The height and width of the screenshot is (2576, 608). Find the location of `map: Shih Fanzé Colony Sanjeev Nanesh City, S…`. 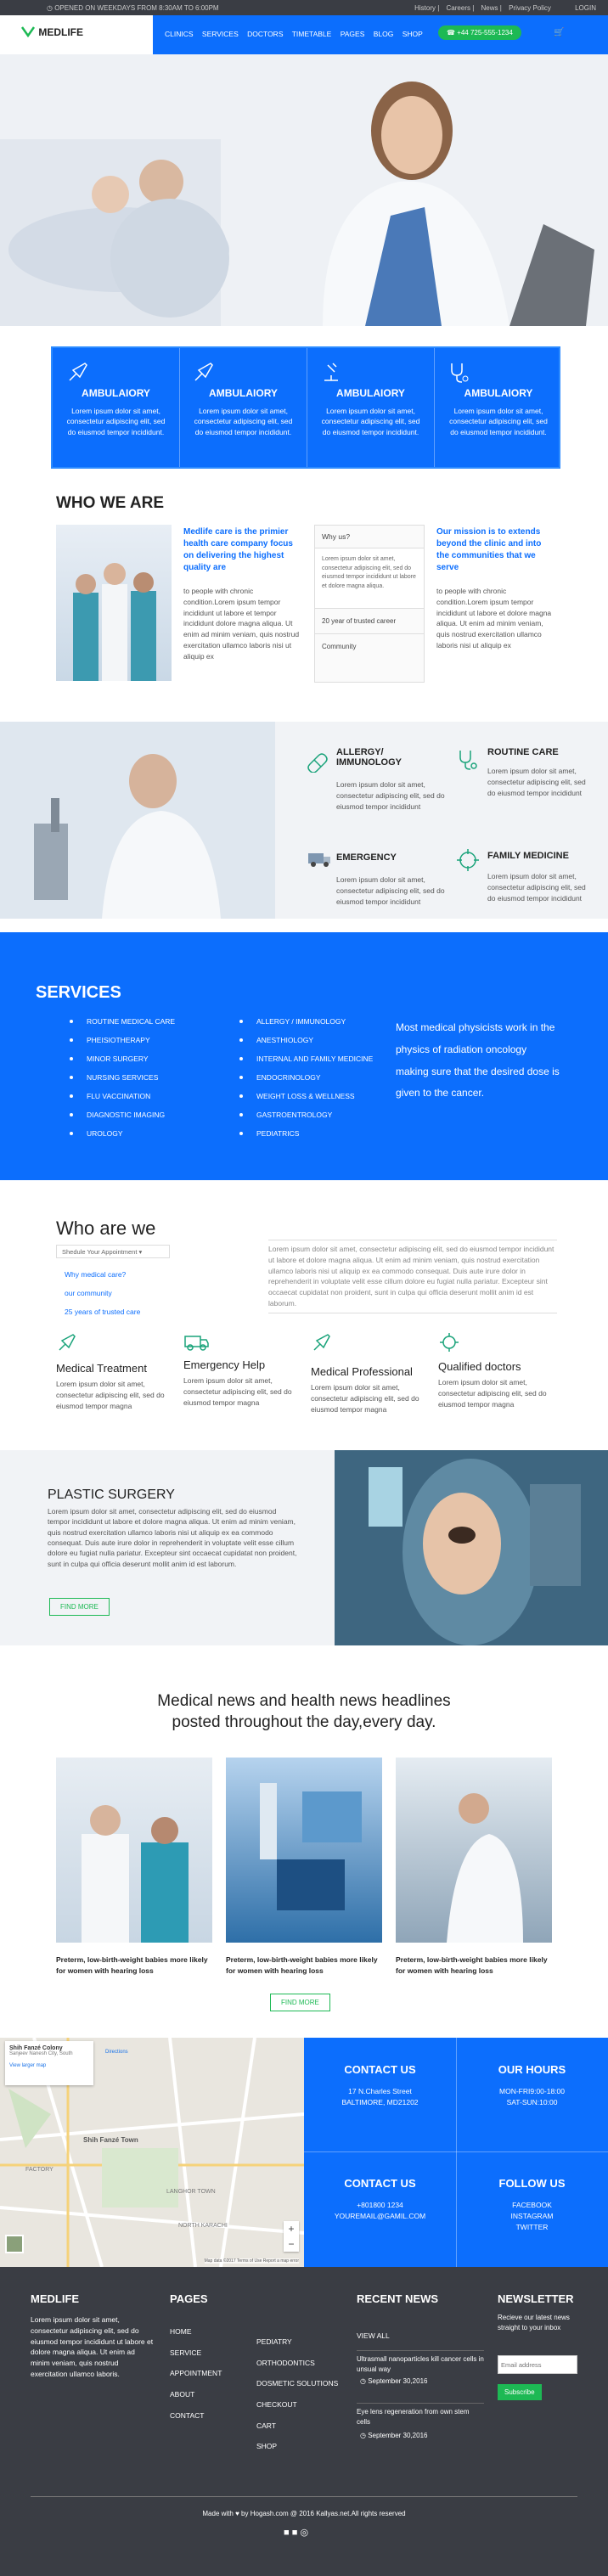

map: Shih Fanzé Colony Sanjeev Nanesh City, S… is located at coordinates (152, 2152).